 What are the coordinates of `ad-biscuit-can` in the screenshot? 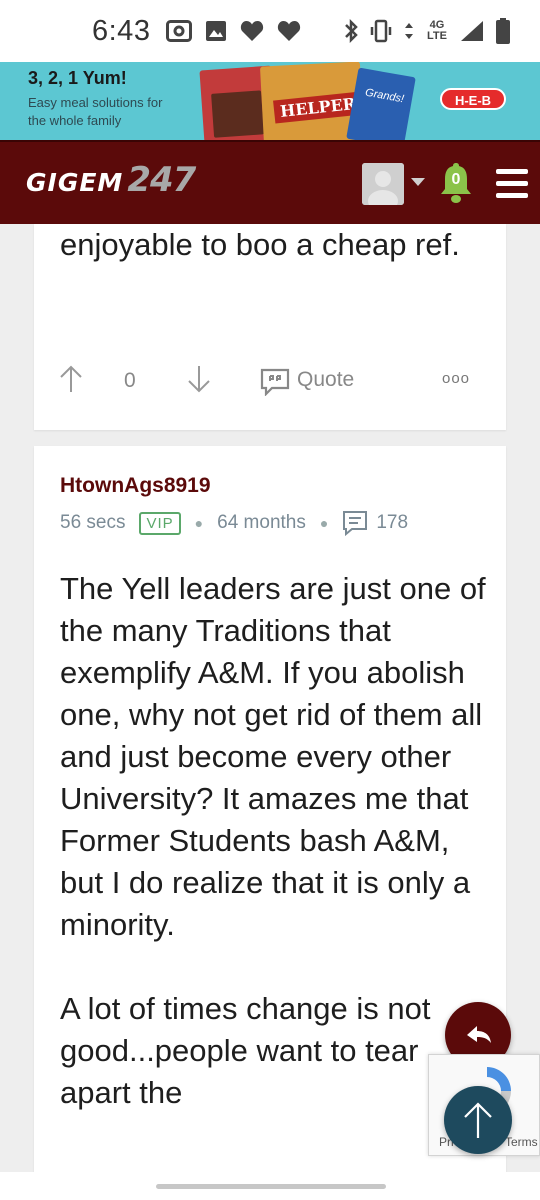 It's located at (381, 103).